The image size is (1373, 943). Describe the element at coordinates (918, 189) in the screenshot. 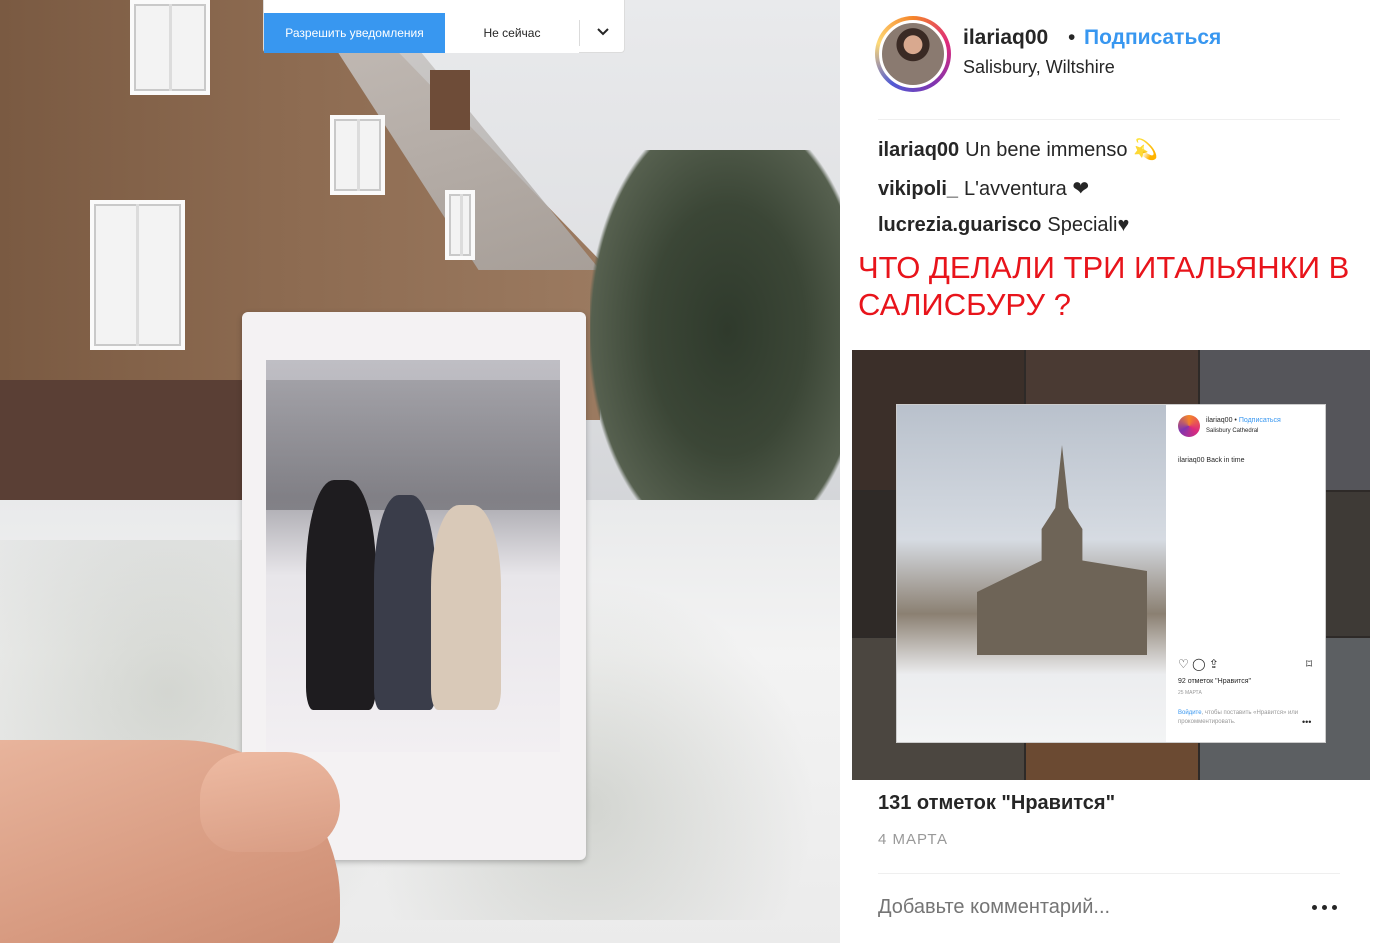

I see `comment-username: vikipoli_` at that location.